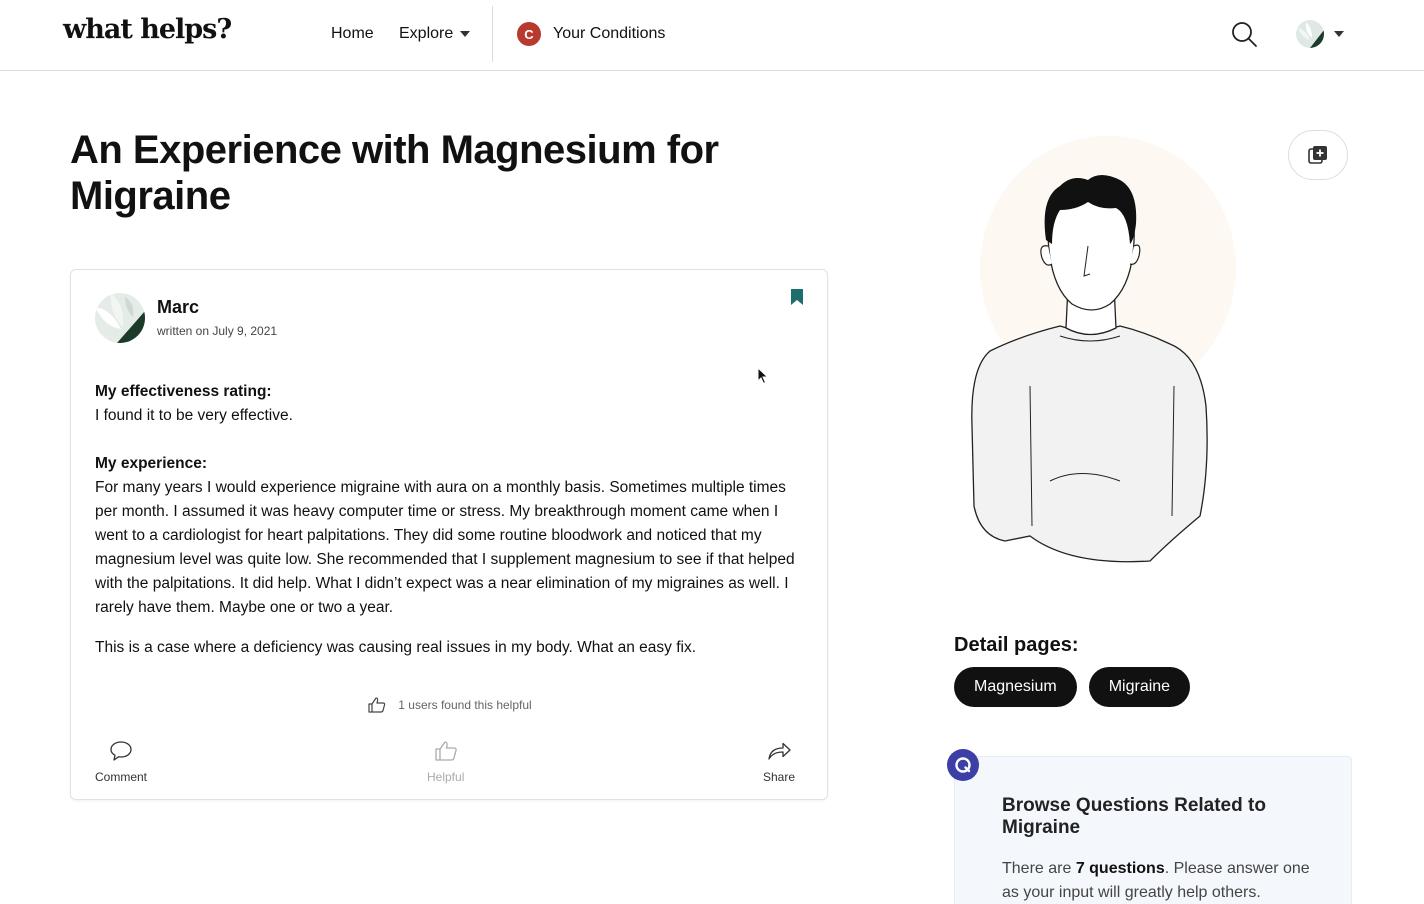 The height and width of the screenshot is (904, 1424). What do you see at coordinates (194, 415) in the screenshot?
I see `rating-text: I found it to be very effective.` at bounding box center [194, 415].